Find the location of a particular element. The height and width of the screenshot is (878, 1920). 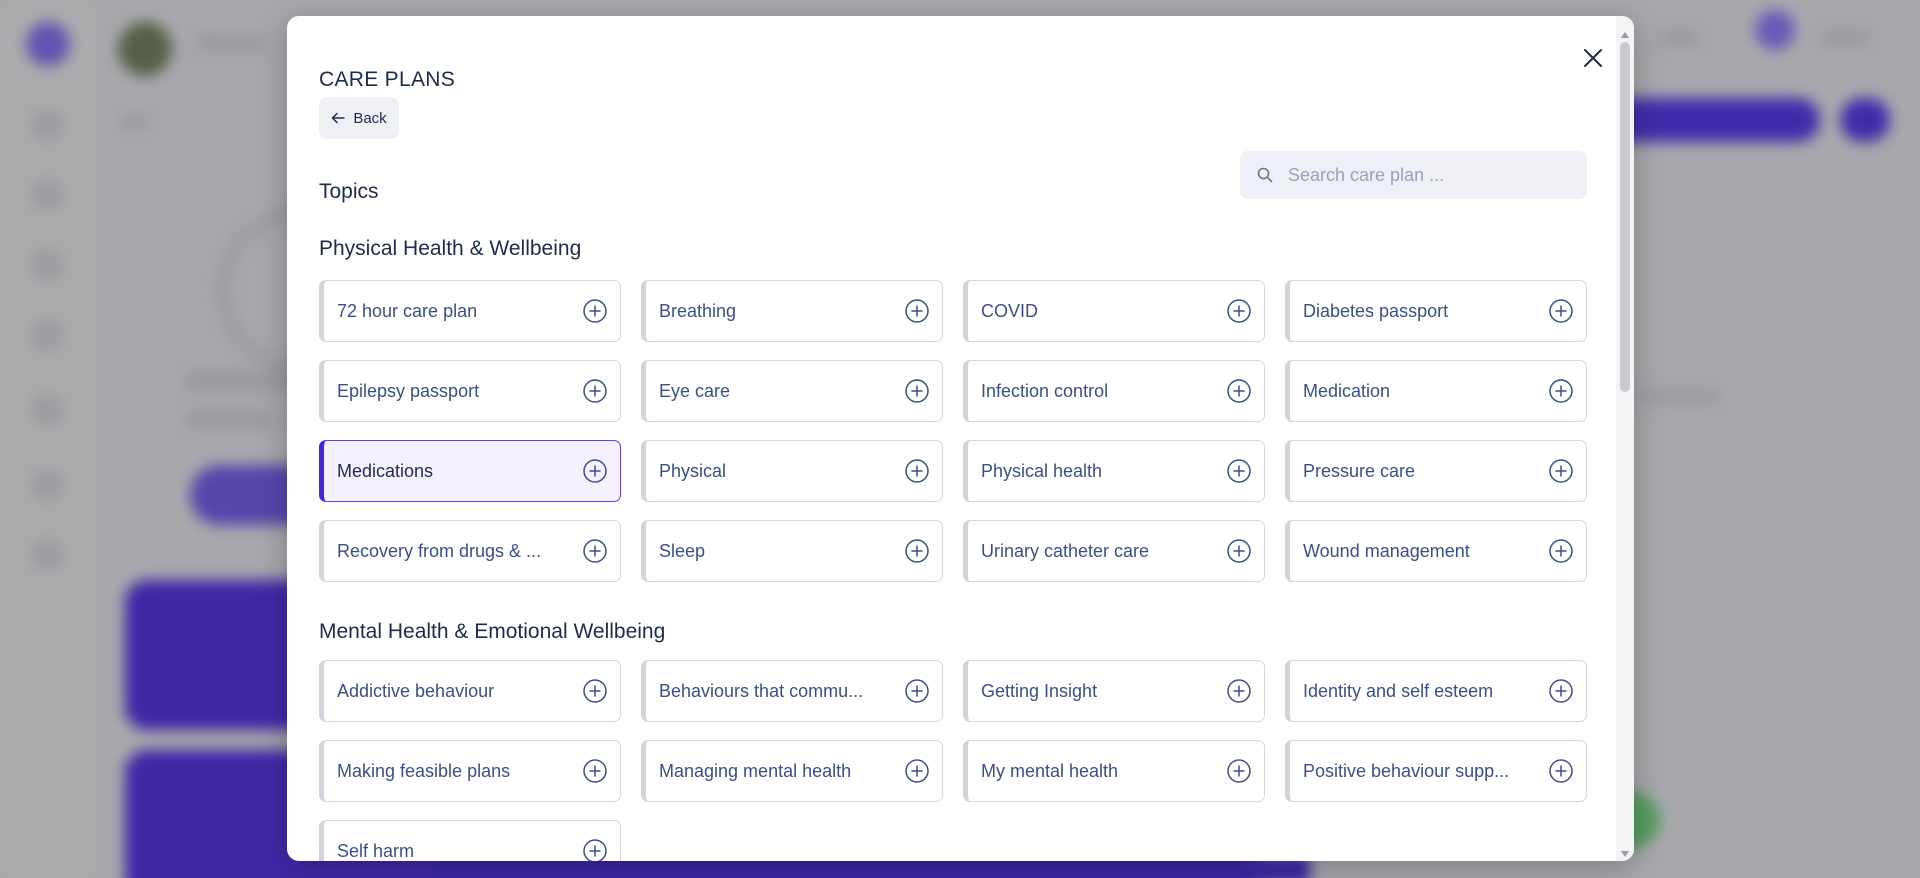

care-plan-card: Wound management is located at coordinates (1436, 551).